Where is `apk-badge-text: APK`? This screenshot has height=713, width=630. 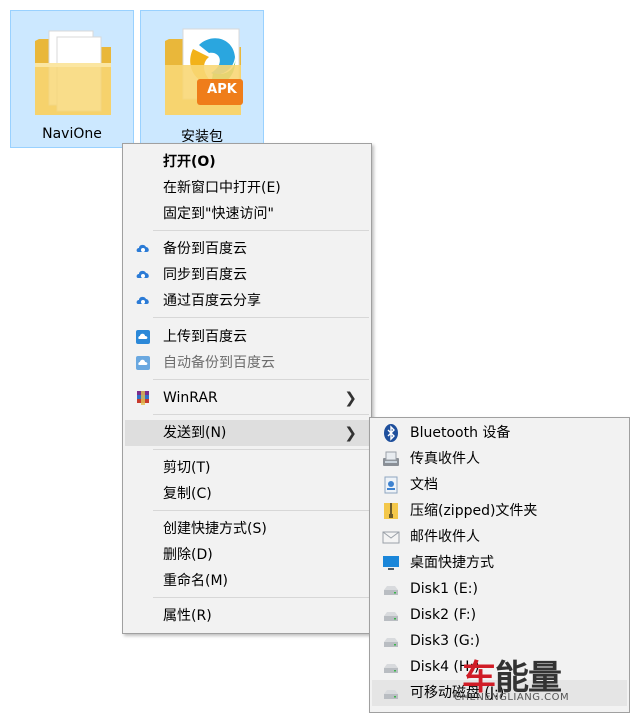 apk-badge-text: APK is located at coordinates (222, 89).